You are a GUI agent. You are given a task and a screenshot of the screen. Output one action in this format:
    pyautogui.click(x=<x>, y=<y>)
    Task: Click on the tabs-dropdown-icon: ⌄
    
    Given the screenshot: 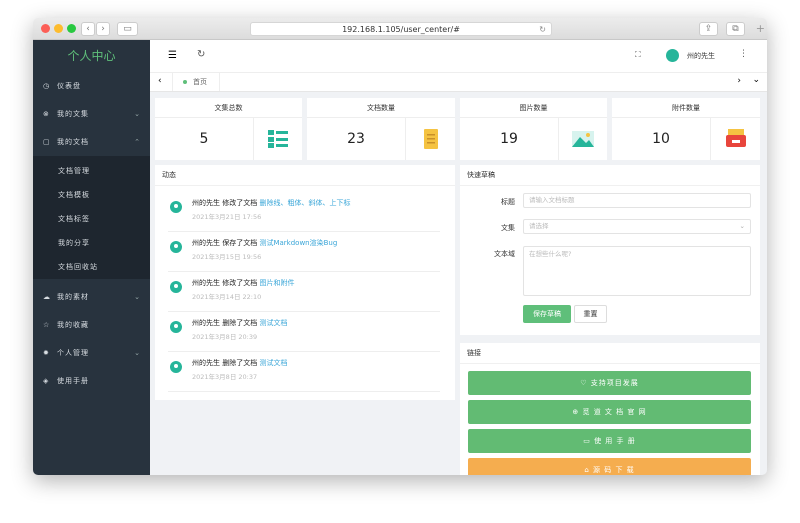 What is the action you would take?
    pyautogui.click(x=756, y=80)
    